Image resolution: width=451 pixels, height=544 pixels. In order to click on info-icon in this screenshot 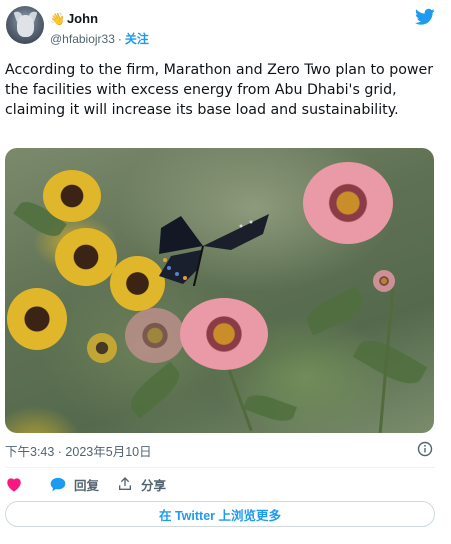, I will do `click(425, 449)`.